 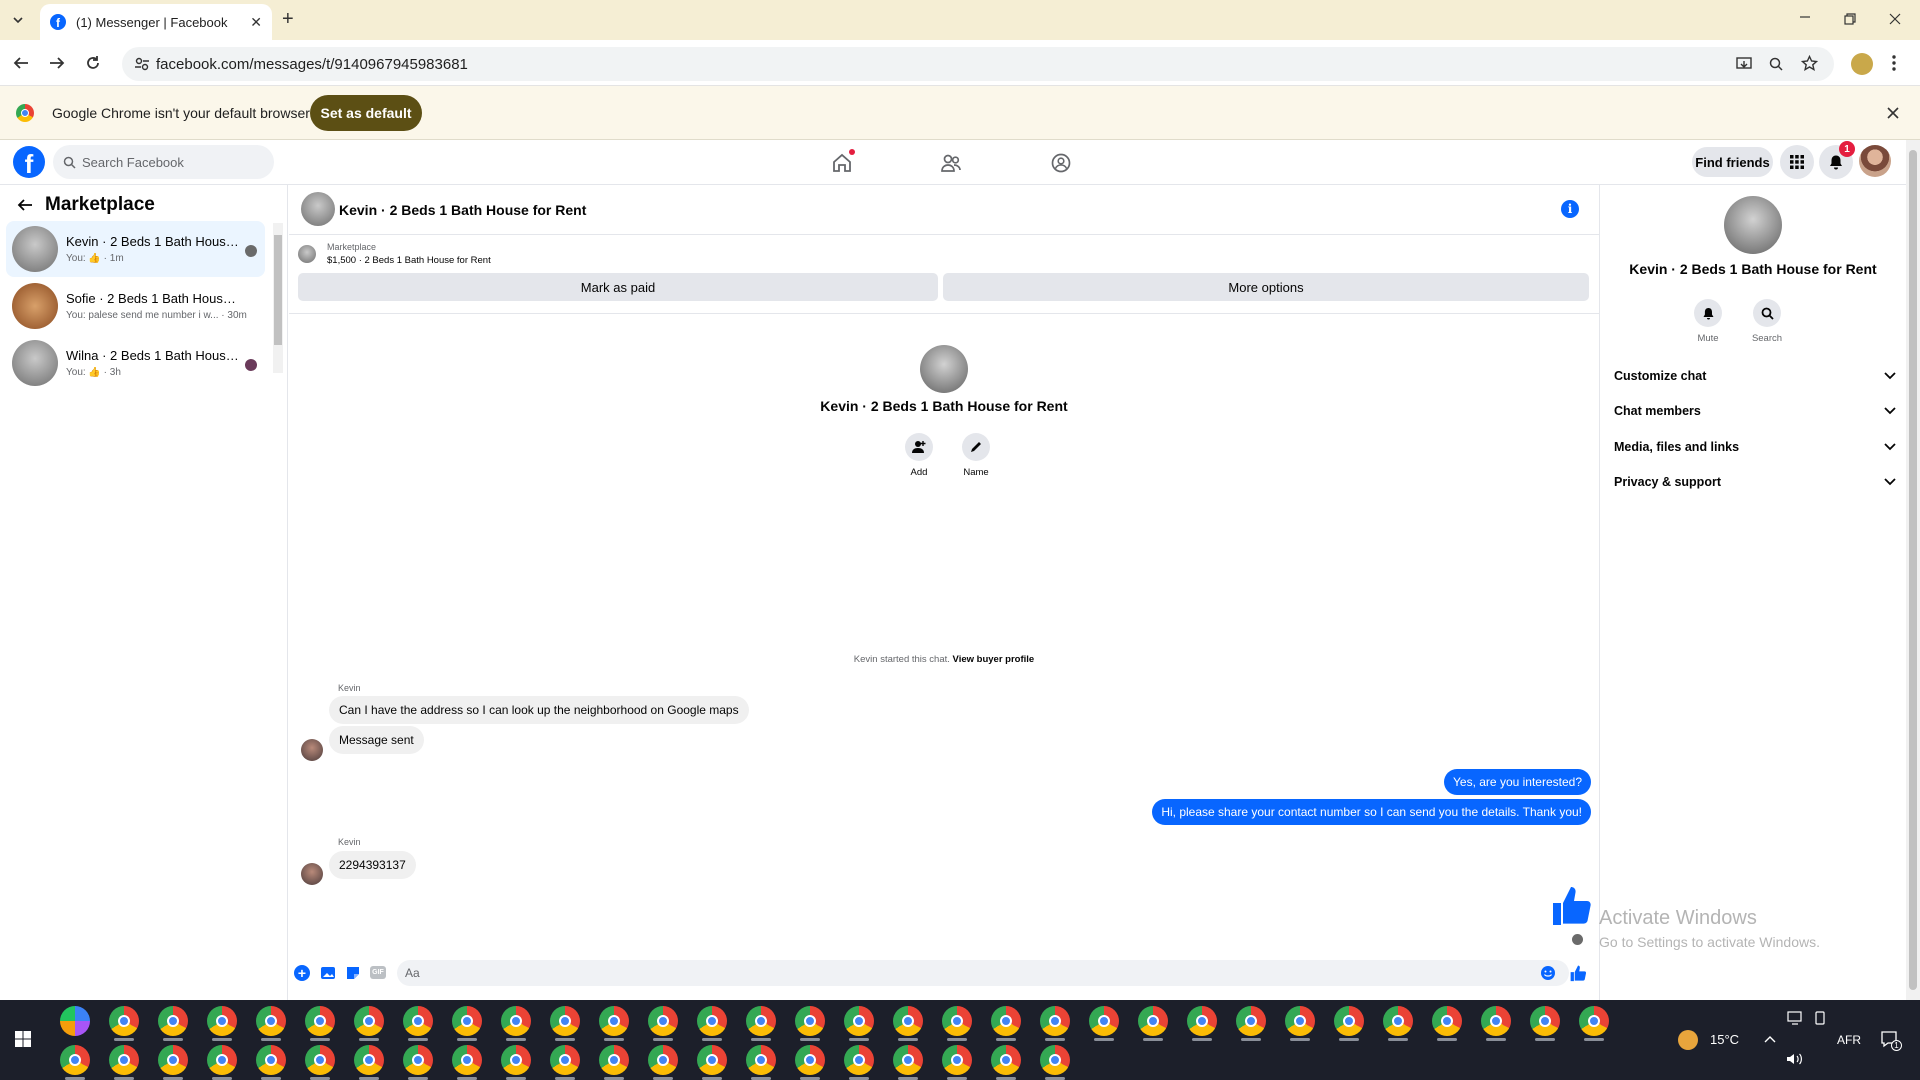 I want to click on search-in-chat-button: Search, so click(x=1767, y=321).